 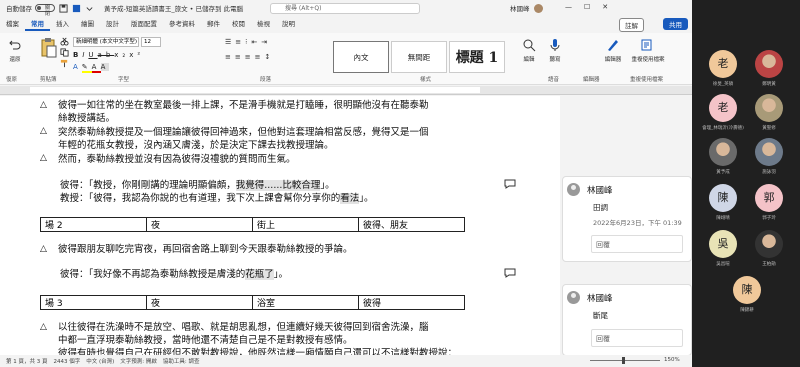 What do you see at coordinates (627, 319) in the screenshot?
I see `comment-card: 林國峰 斷尾 回覆` at bounding box center [627, 319].